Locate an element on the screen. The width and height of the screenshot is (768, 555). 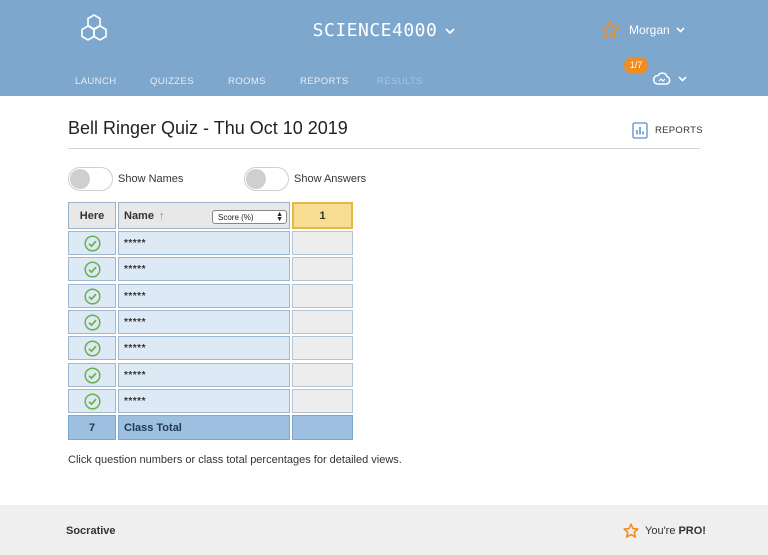
user-menu: Morgan is located at coordinates (642, 30).